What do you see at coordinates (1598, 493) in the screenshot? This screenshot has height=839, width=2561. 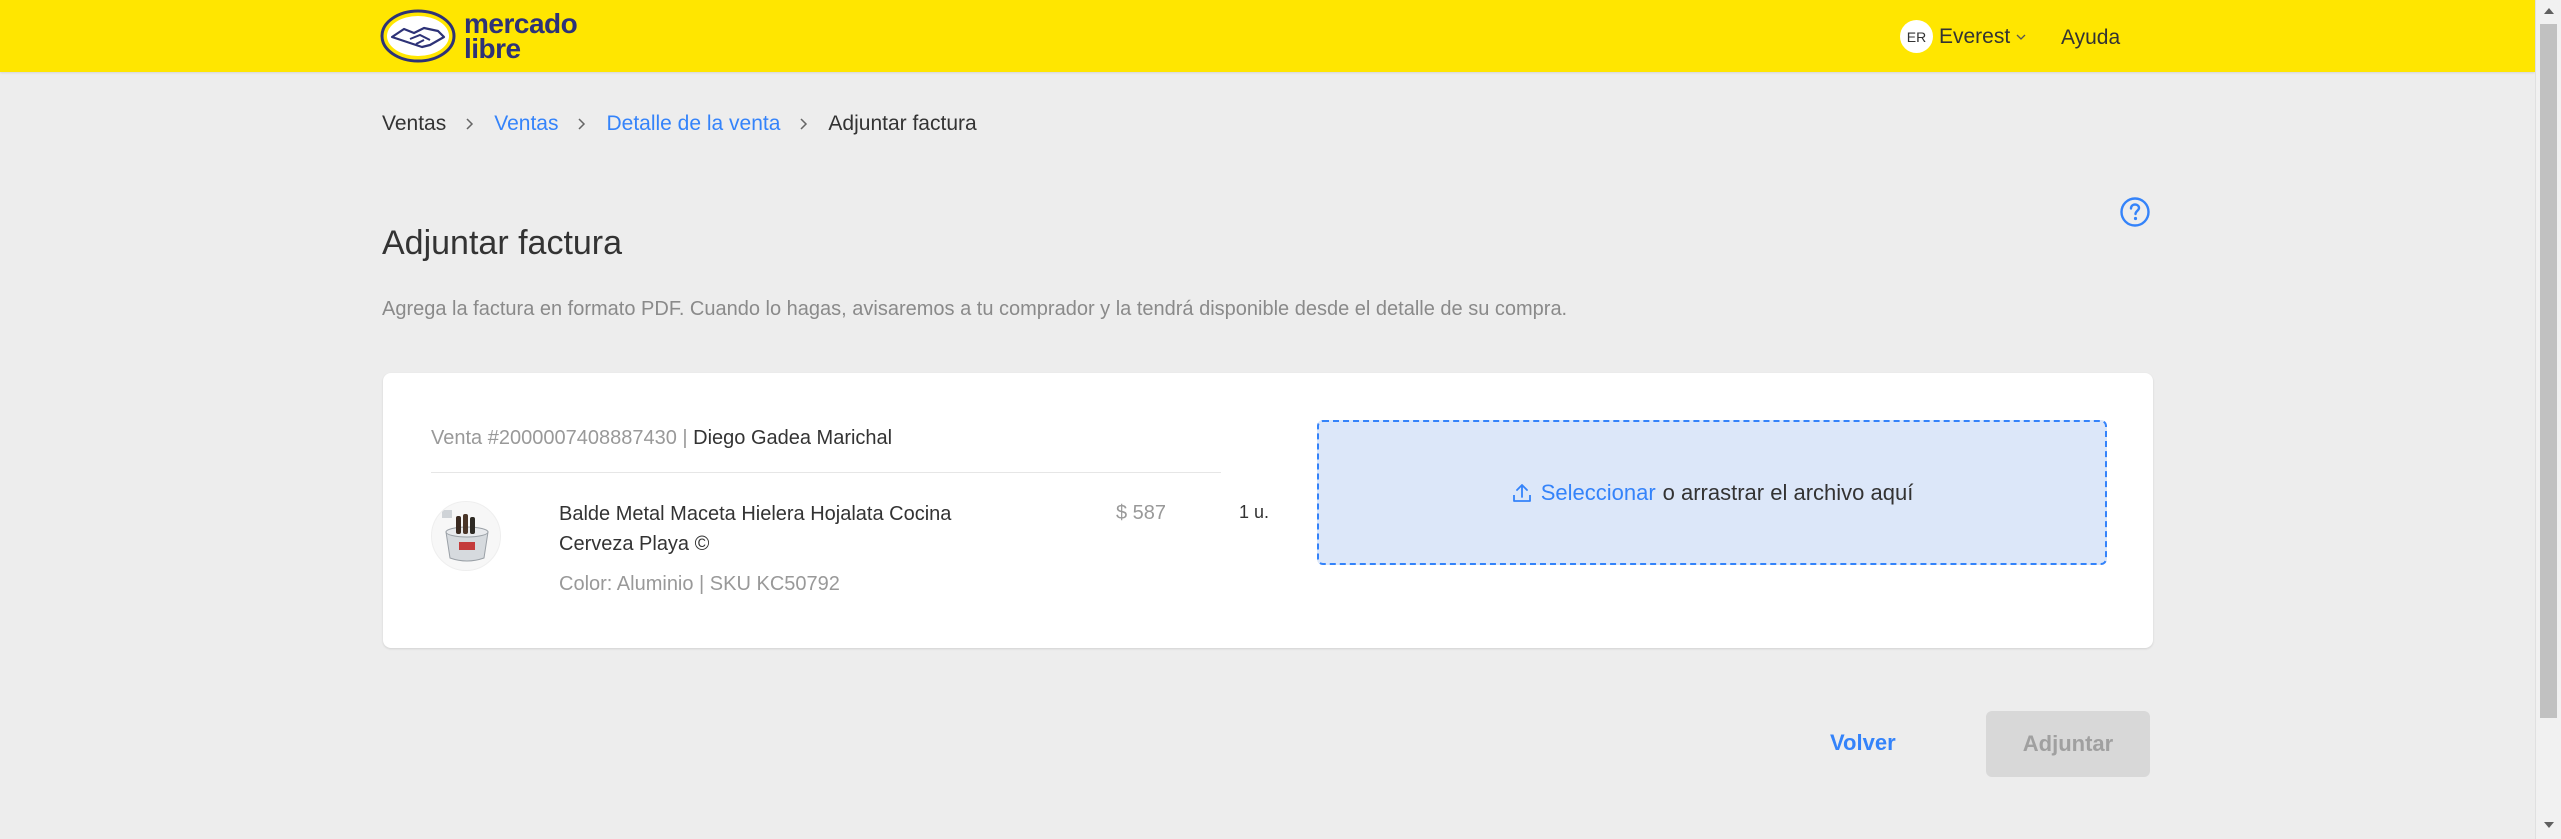 I see `select-file-link: Seleccionar` at bounding box center [1598, 493].